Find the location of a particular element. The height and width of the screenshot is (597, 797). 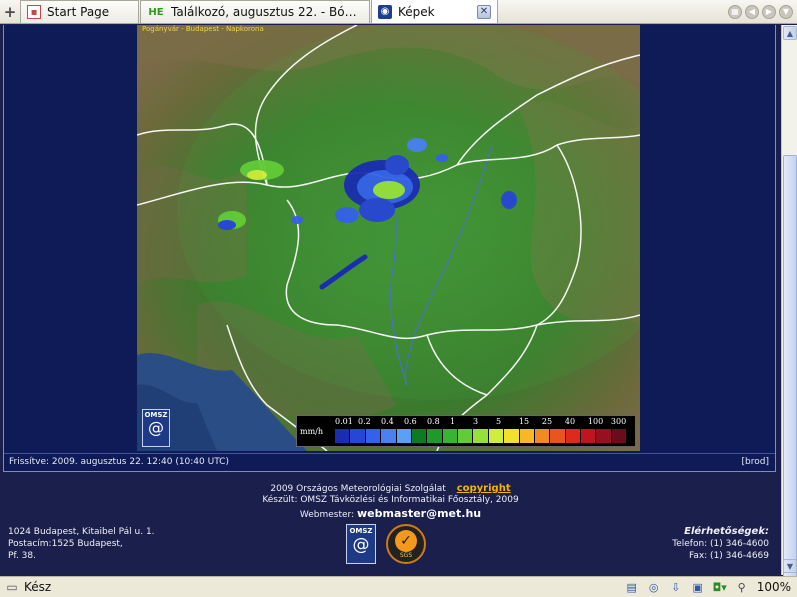

omsz-icon: ◉ is located at coordinates (385, 11).